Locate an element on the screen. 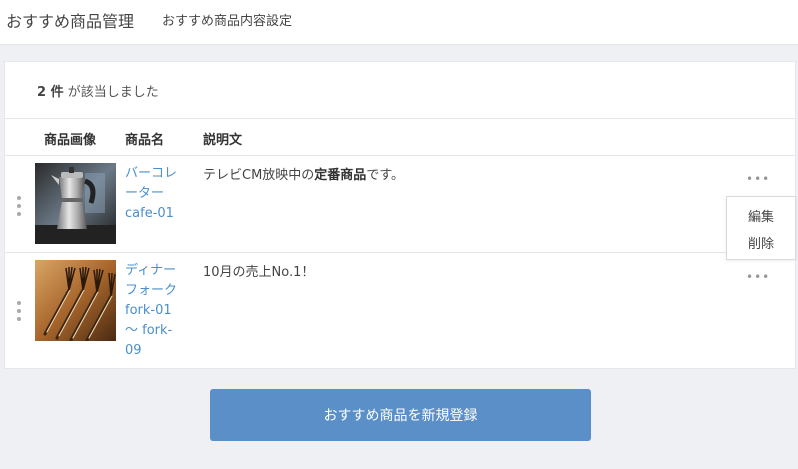  row-action-menu: 編集 削除 is located at coordinates (761, 228).